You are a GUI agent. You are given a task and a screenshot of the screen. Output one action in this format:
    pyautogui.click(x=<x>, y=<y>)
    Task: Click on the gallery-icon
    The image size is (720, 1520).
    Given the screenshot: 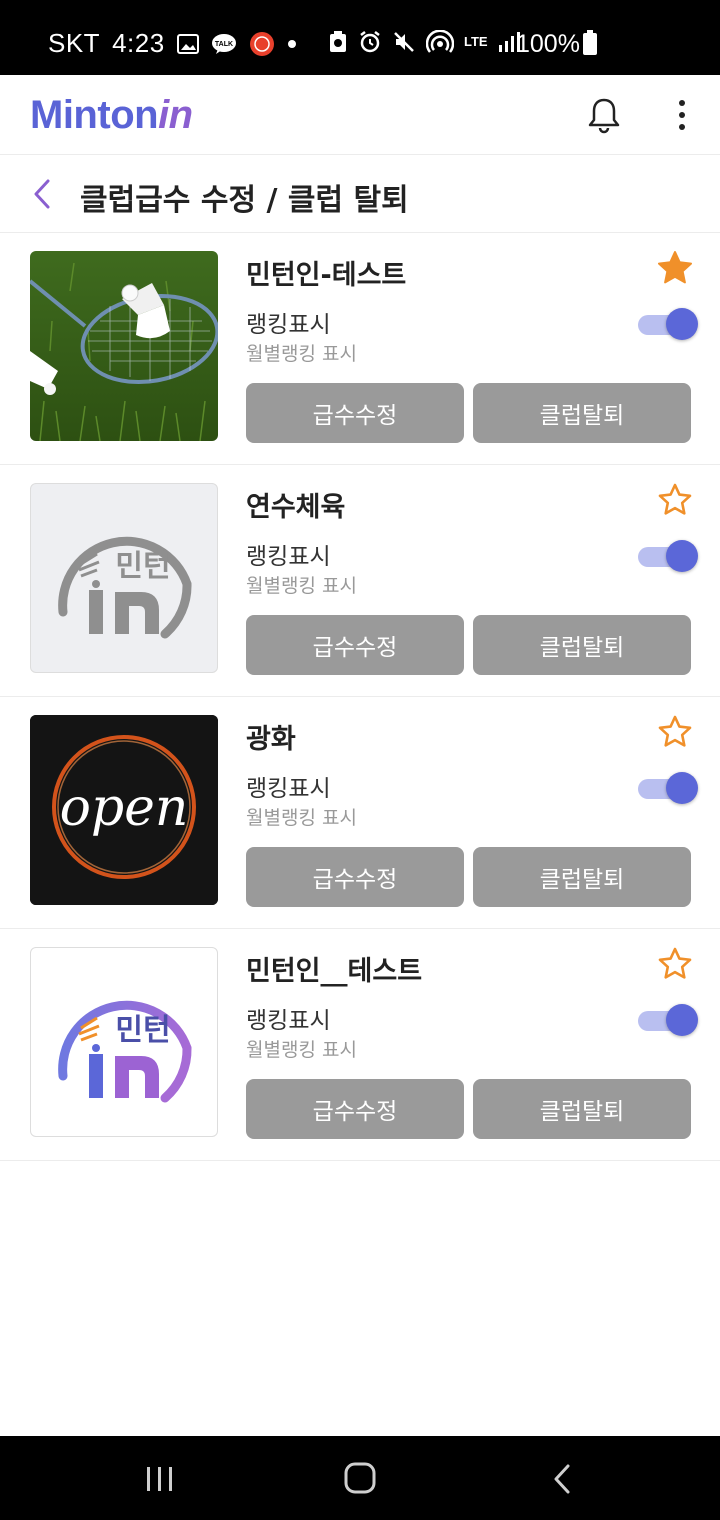 What is the action you would take?
    pyautogui.click(x=187, y=43)
    